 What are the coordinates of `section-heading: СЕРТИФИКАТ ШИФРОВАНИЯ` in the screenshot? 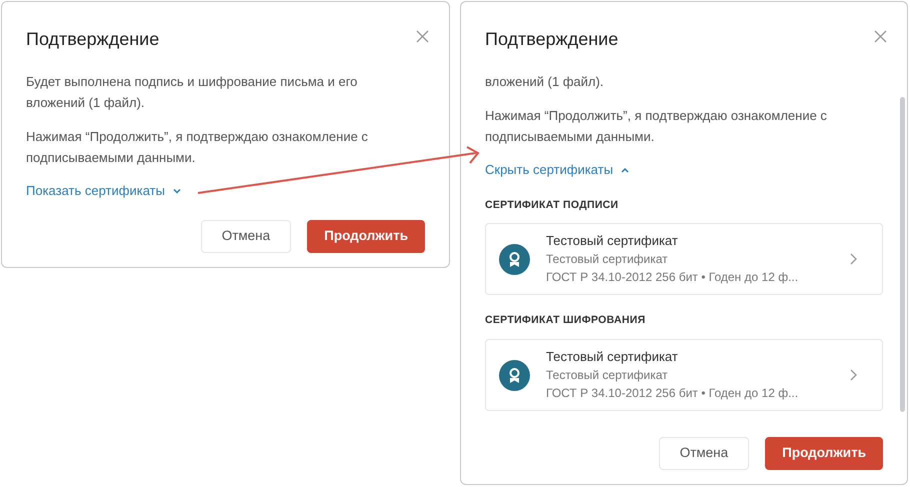 It's located at (565, 320).